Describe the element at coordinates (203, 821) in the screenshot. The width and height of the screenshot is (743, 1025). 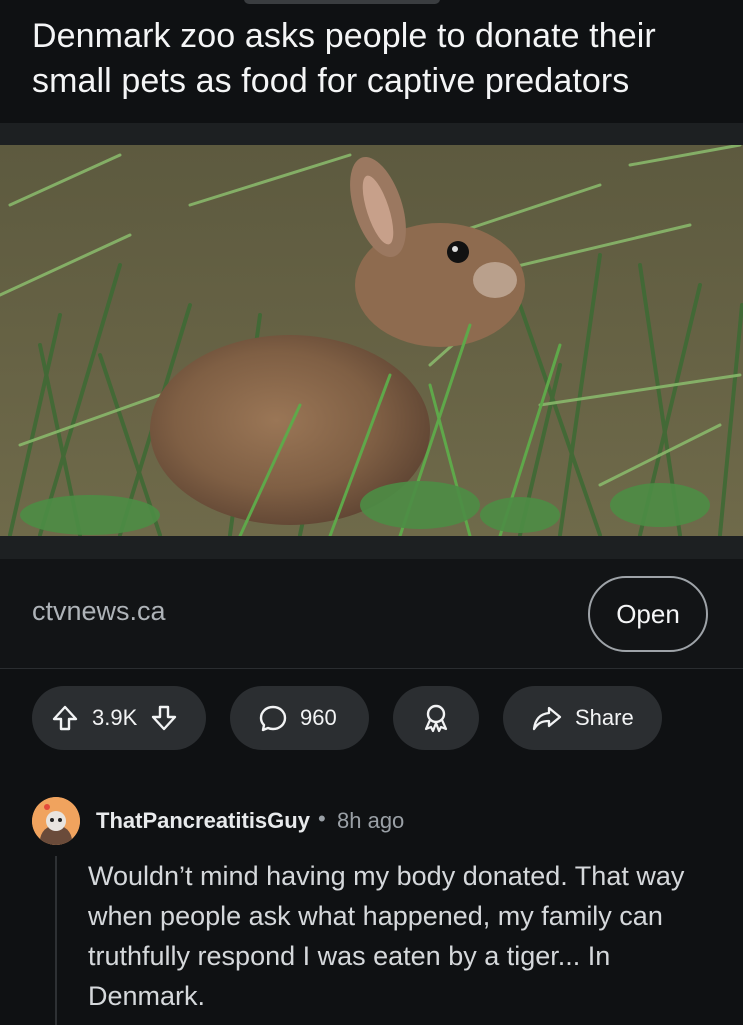
I see `comment-author: ThatPancreatitisGuy` at that location.